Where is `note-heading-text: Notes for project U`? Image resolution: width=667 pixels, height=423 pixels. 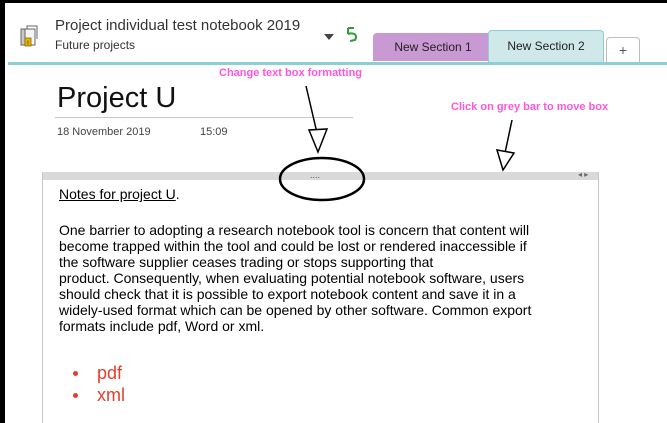
note-heading-text: Notes for project U is located at coordinates (117, 194).